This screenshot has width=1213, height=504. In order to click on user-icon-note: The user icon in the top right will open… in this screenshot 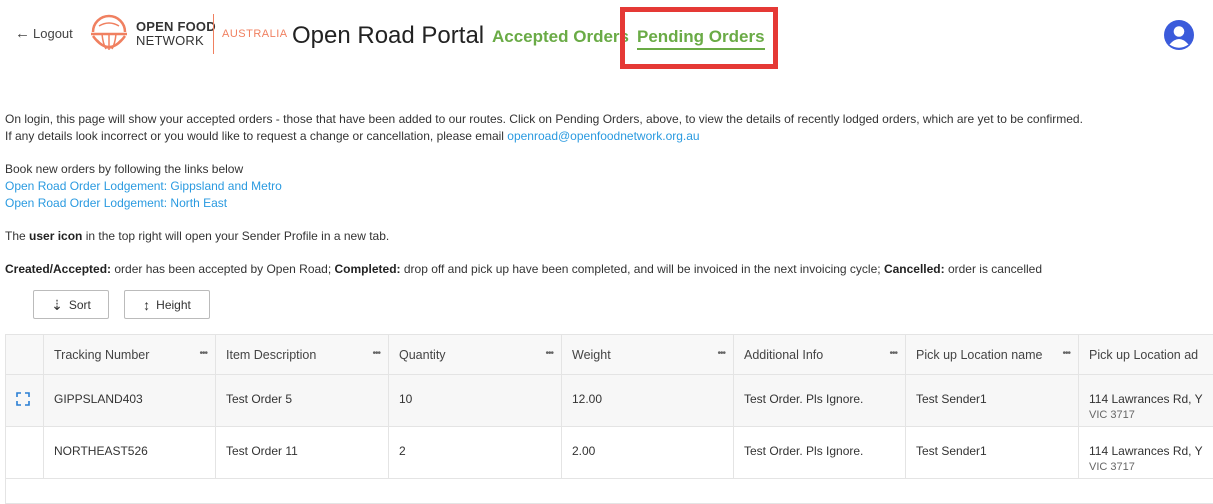, I will do `click(197, 236)`.